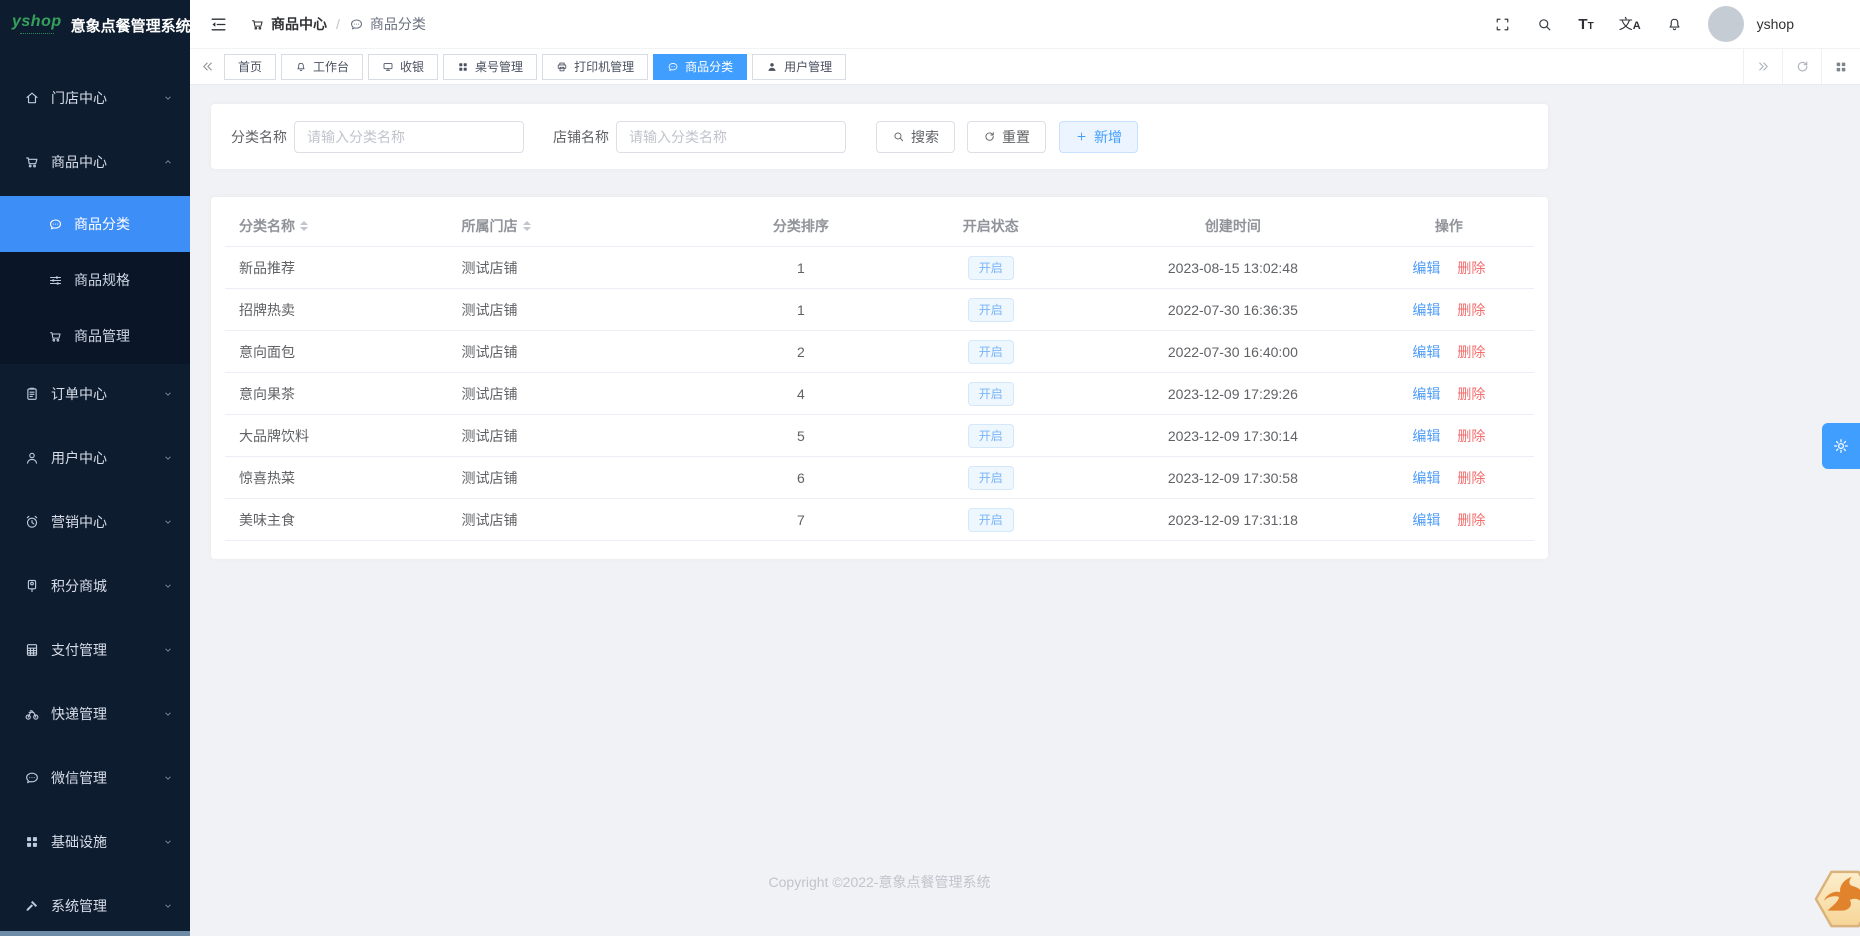 The image size is (1860, 936). What do you see at coordinates (95, 98) in the screenshot?
I see `sidebar-item-store-center: 门店中心` at bounding box center [95, 98].